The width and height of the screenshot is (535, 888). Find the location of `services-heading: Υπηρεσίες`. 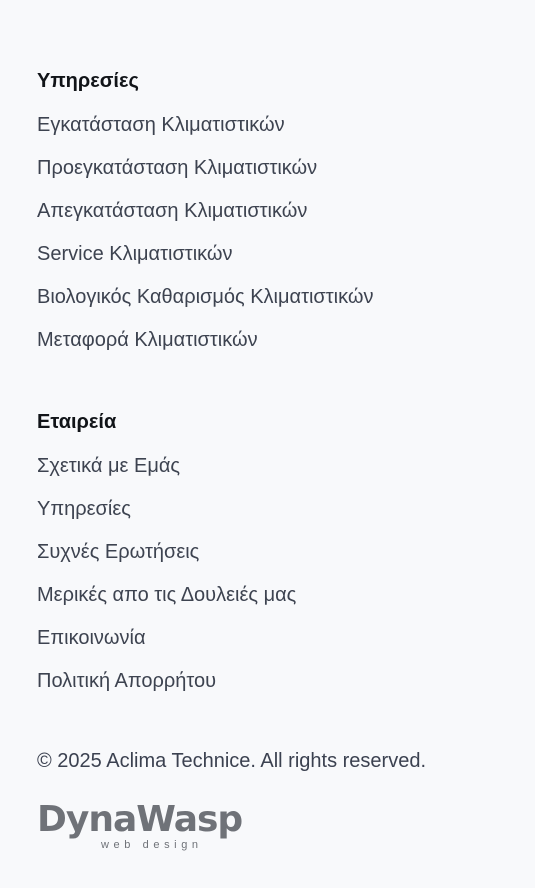

services-heading: Υπηρεσίες is located at coordinates (88, 81).